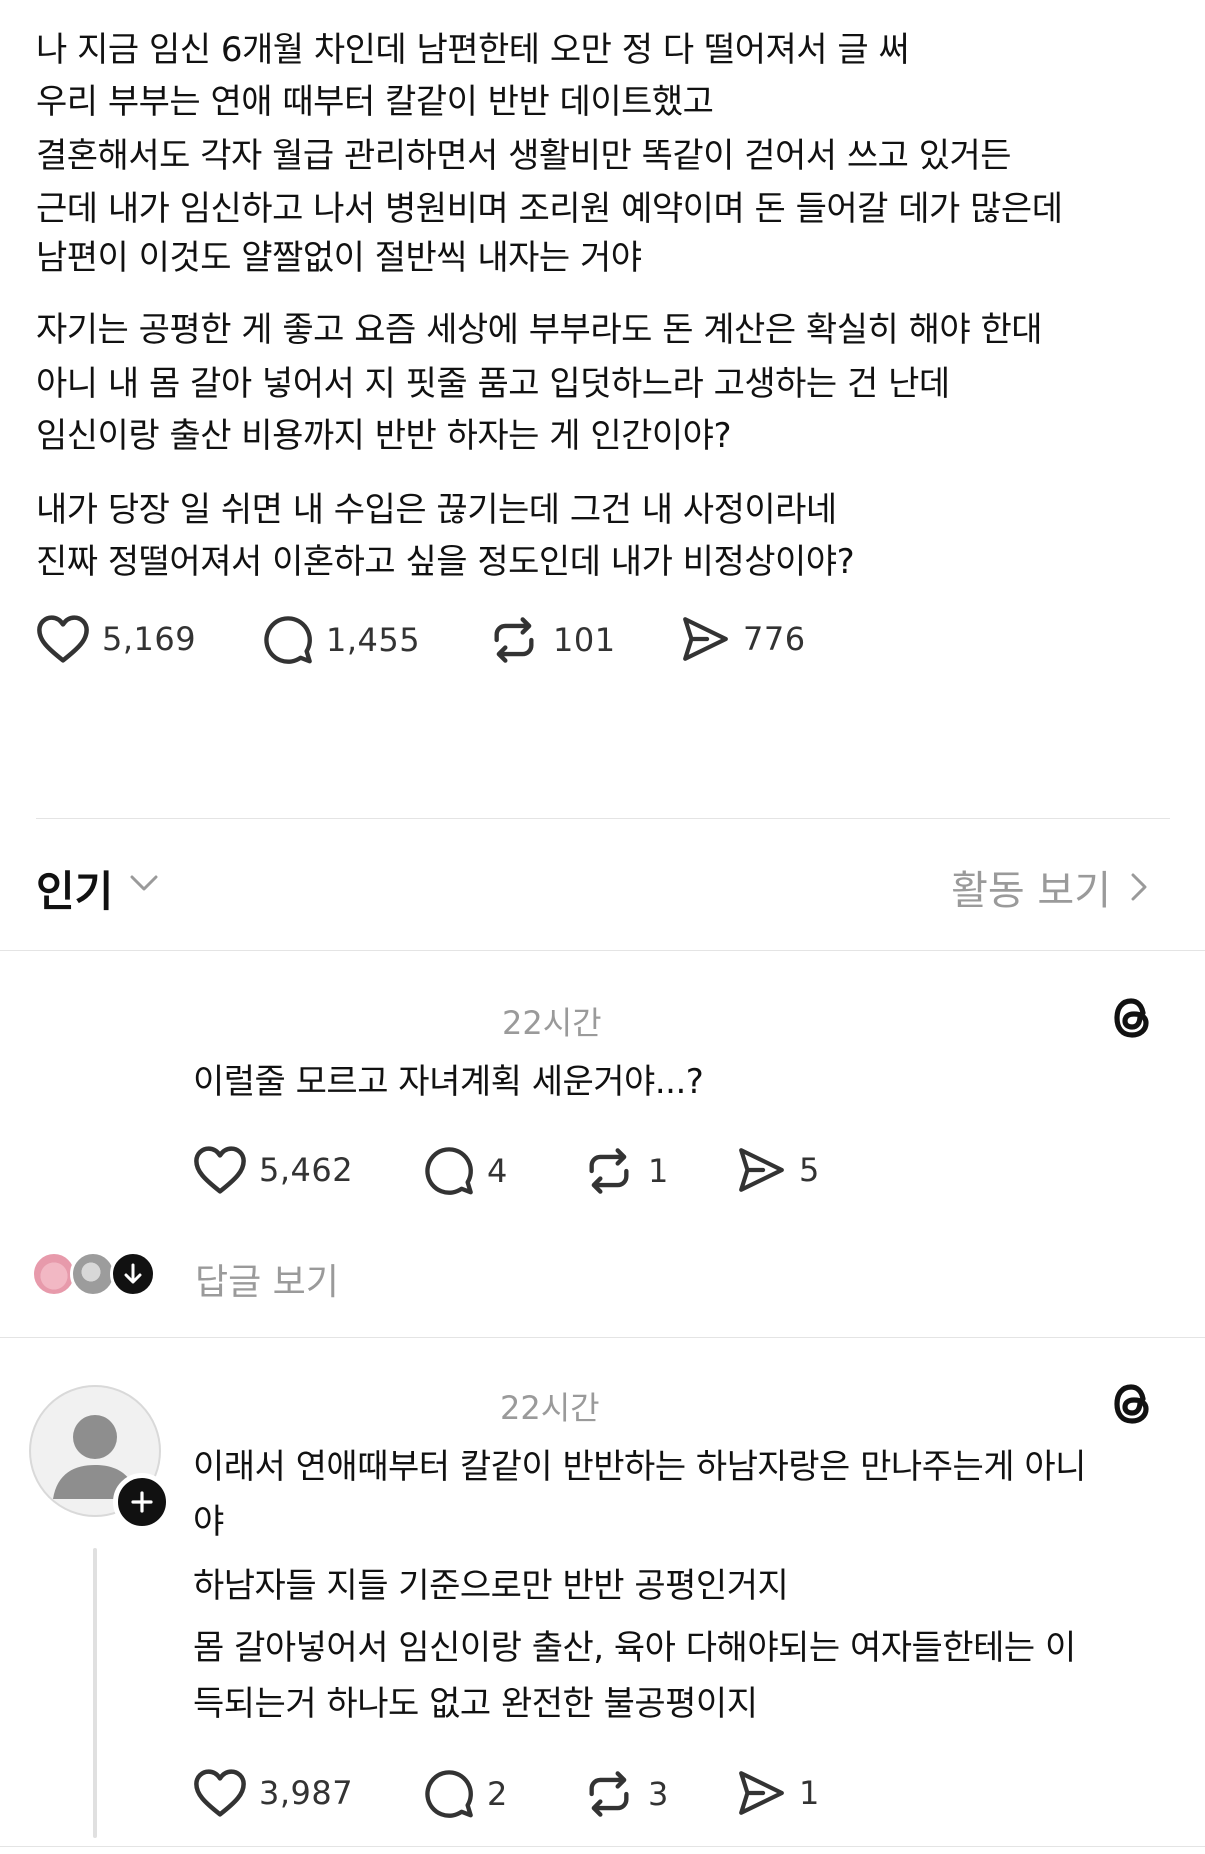  I want to click on repost-button: 3, so click(625, 1794).